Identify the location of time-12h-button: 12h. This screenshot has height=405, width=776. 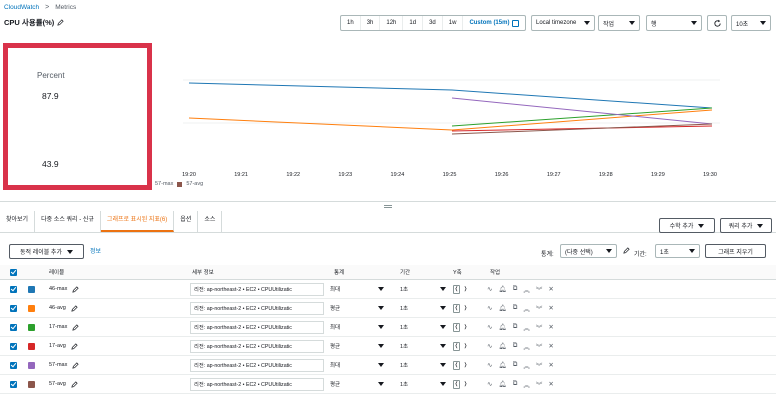
(392, 23).